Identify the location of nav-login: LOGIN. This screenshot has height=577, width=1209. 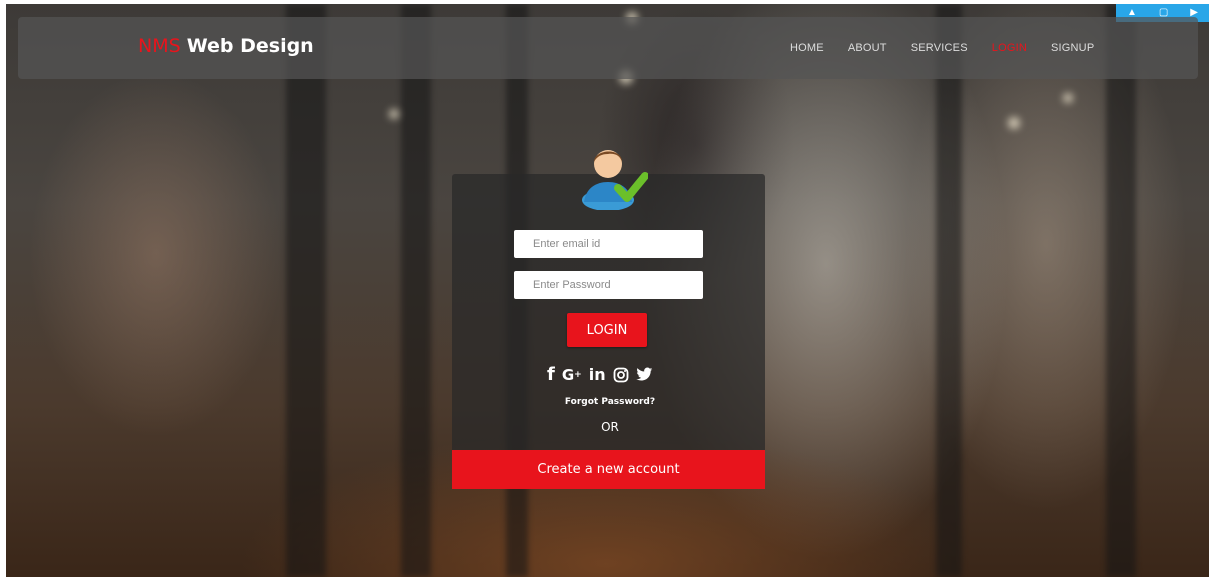
(1009, 48).